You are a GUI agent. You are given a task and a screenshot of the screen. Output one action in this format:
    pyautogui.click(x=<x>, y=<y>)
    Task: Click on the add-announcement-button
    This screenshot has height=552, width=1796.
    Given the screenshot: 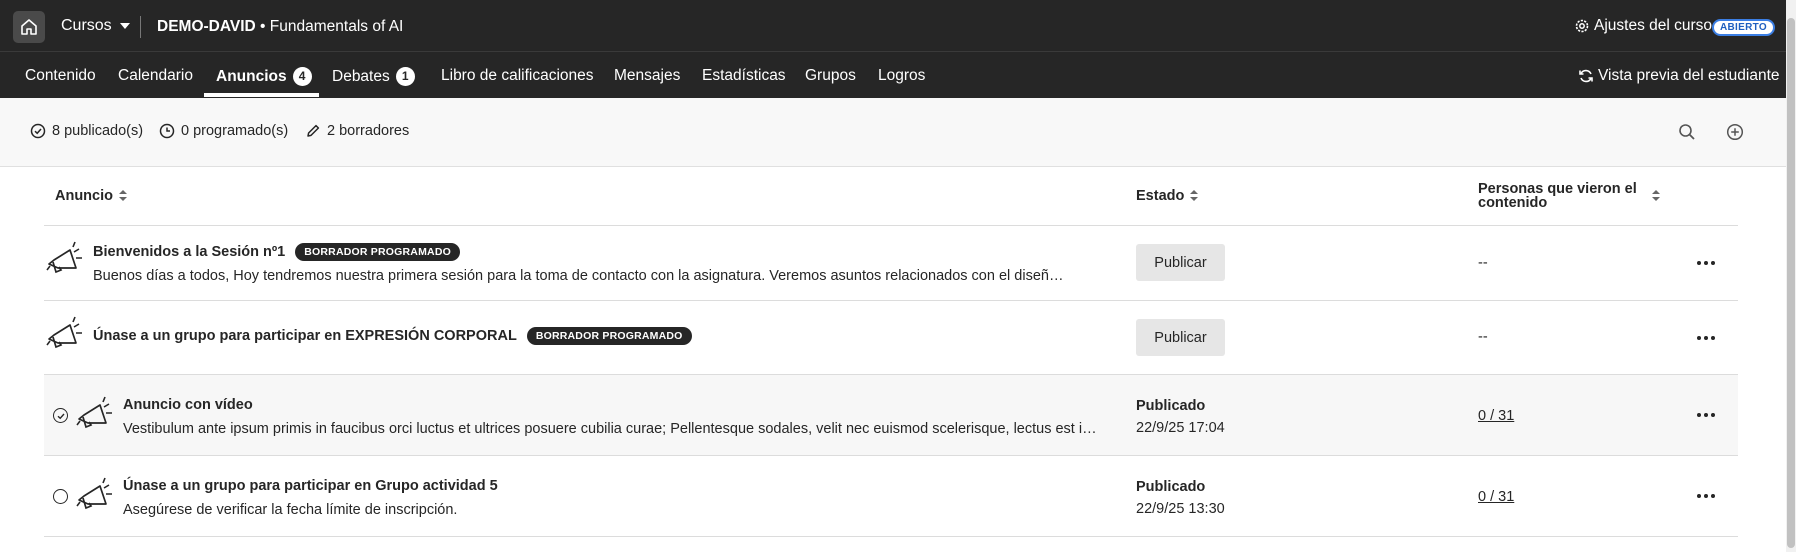 What is the action you would take?
    pyautogui.click(x=1735, y=132)
    